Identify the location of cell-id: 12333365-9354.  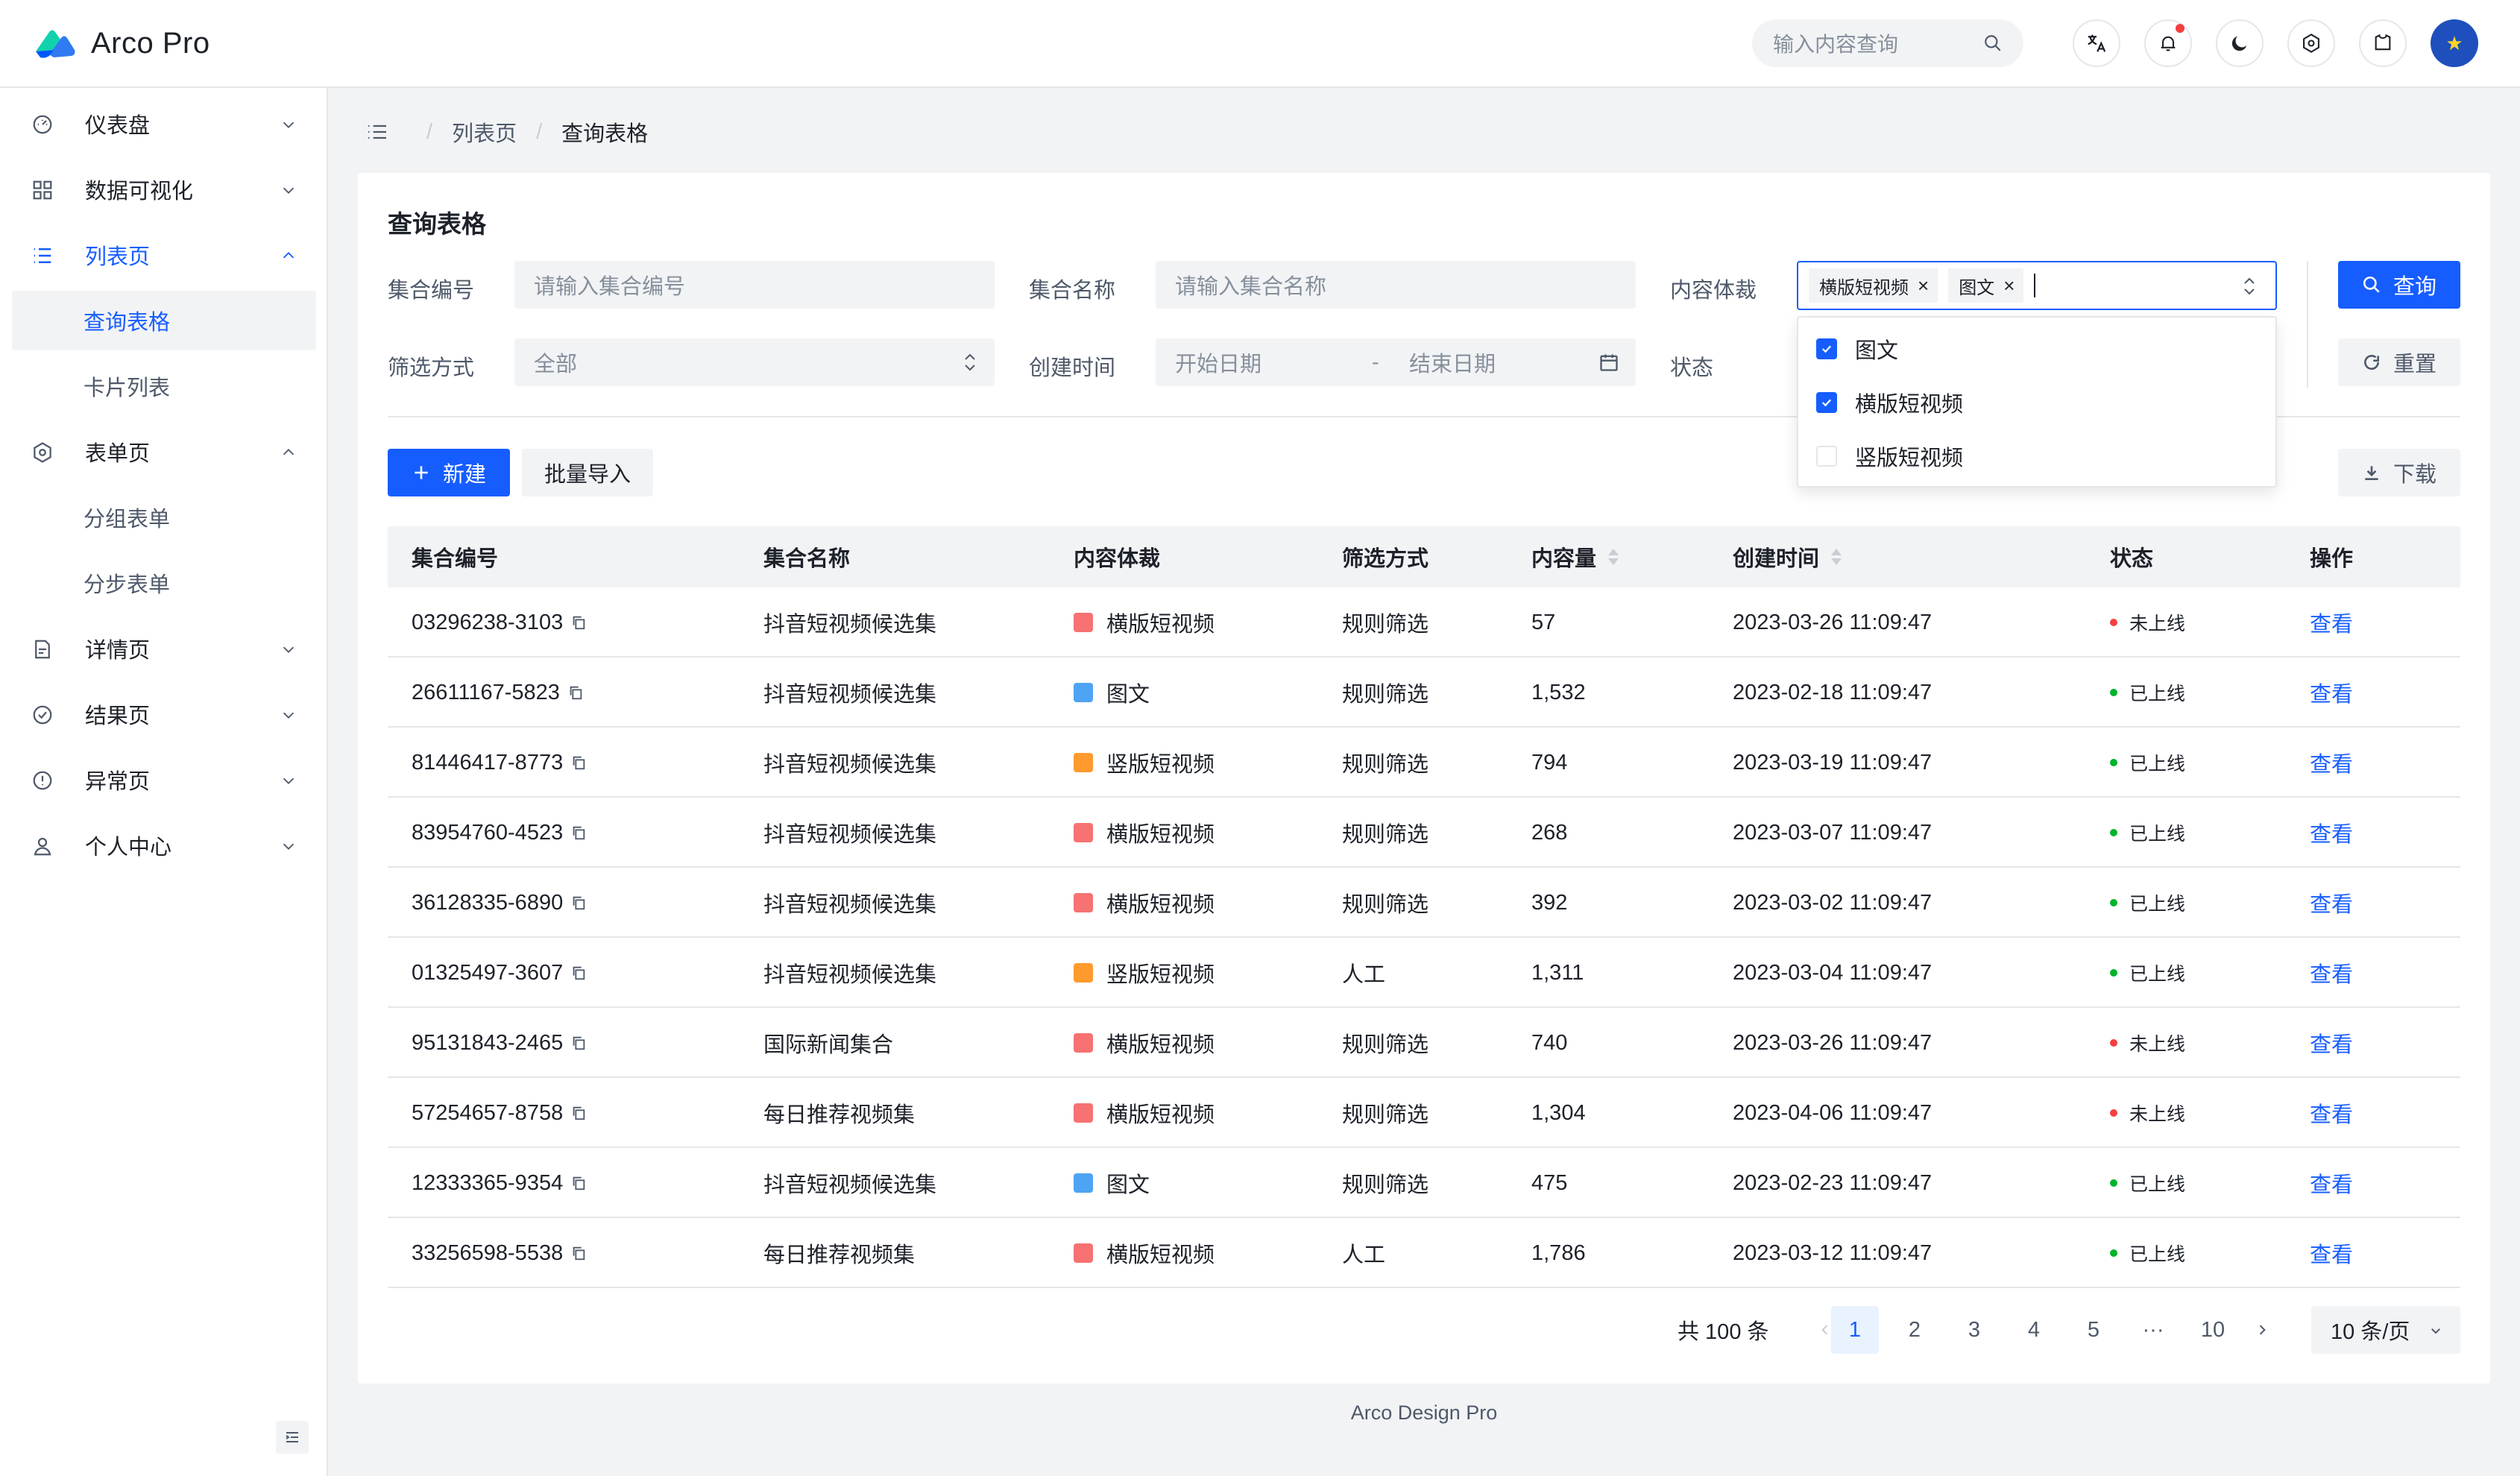
(499, 1183).